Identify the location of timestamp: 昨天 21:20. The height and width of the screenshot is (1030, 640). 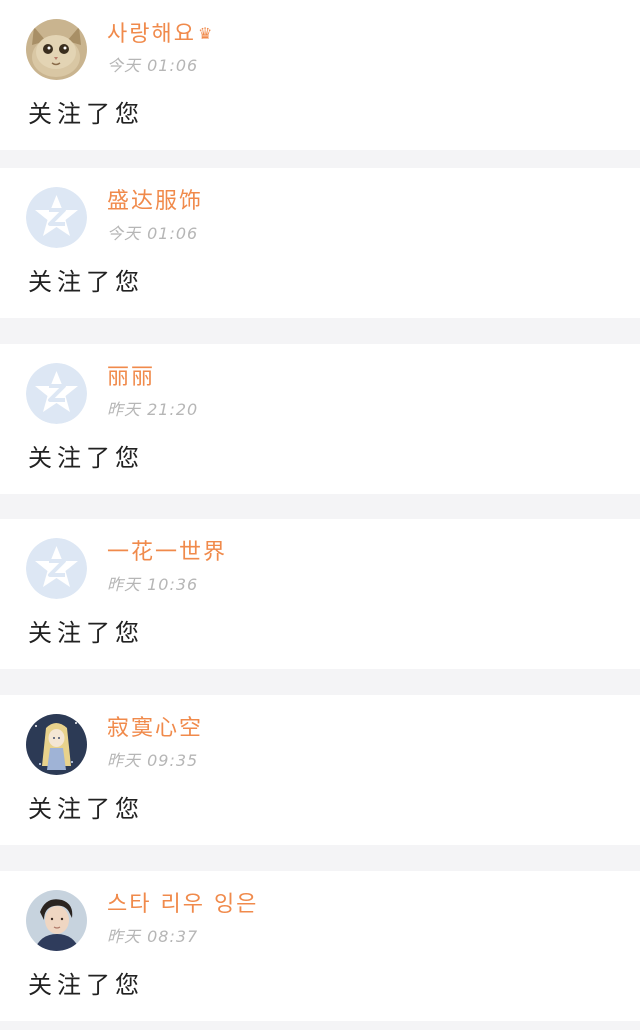
(153, 409).